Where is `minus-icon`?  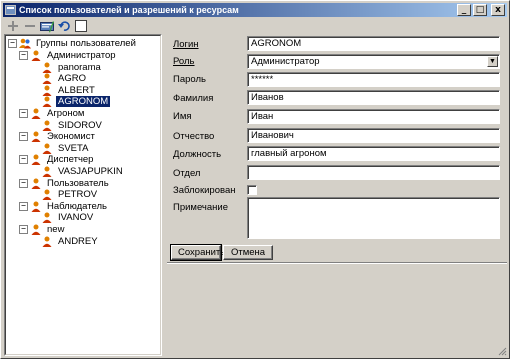
minus-icon is located at coordinates (30, 26).